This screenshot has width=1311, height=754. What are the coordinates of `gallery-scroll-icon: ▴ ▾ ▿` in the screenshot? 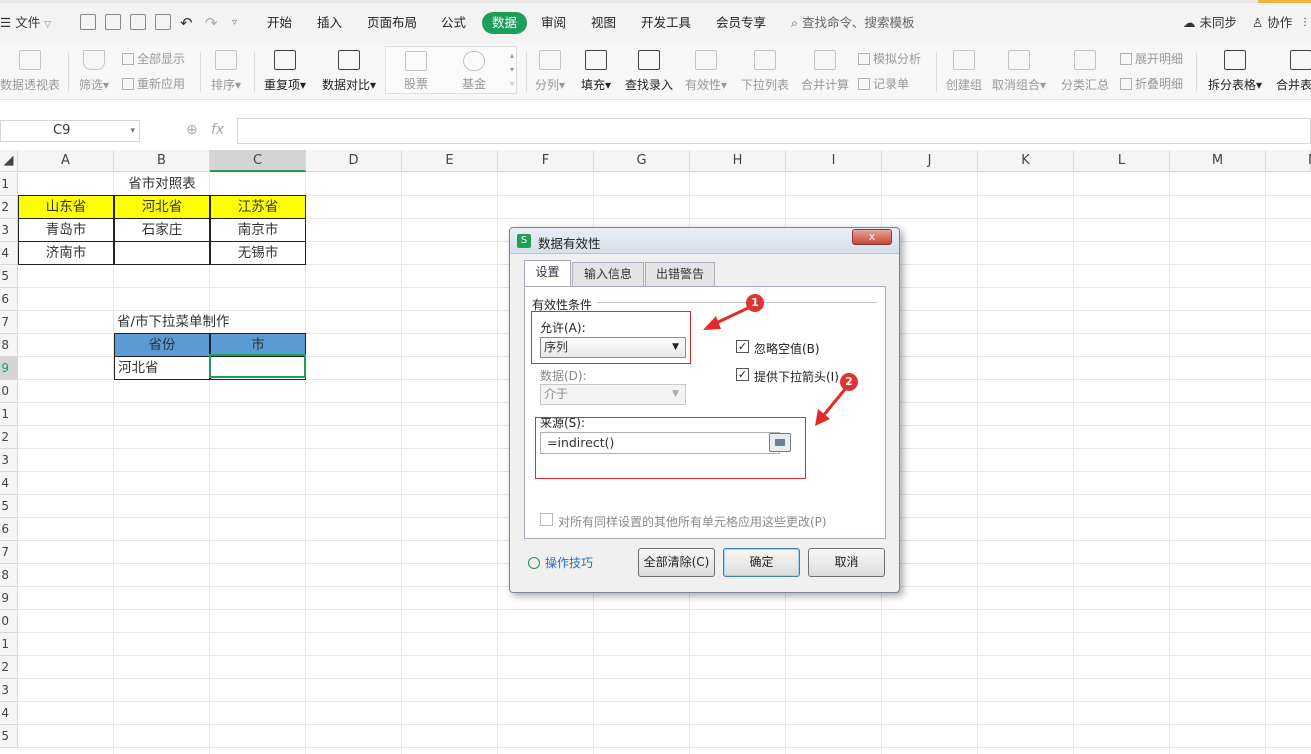 It's located at (512, 70).